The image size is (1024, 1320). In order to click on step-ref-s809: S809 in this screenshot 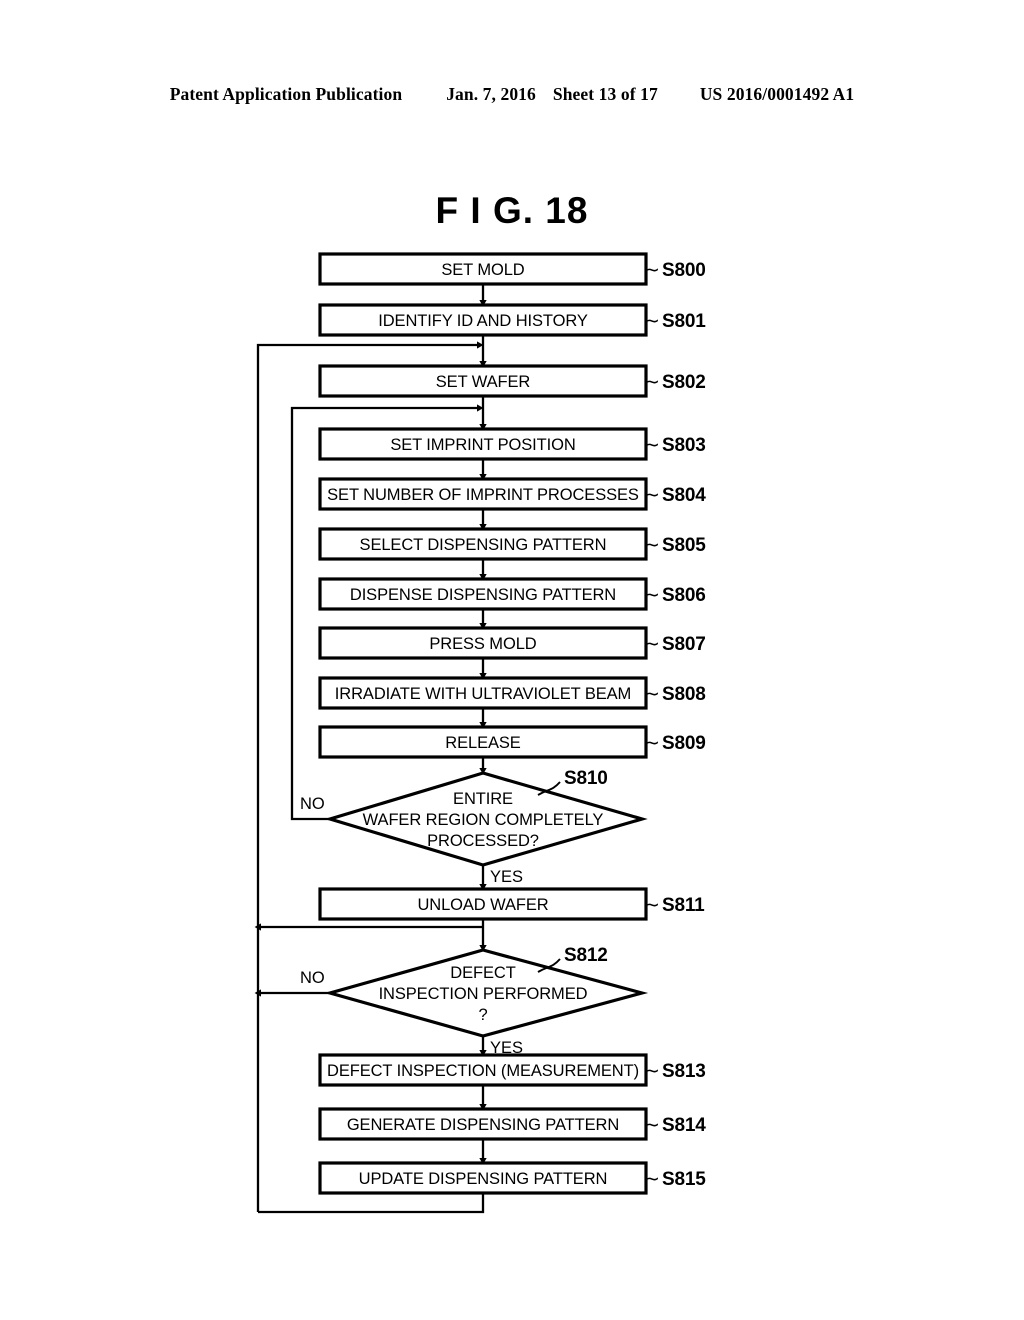, I will do `click(684, 743)`.